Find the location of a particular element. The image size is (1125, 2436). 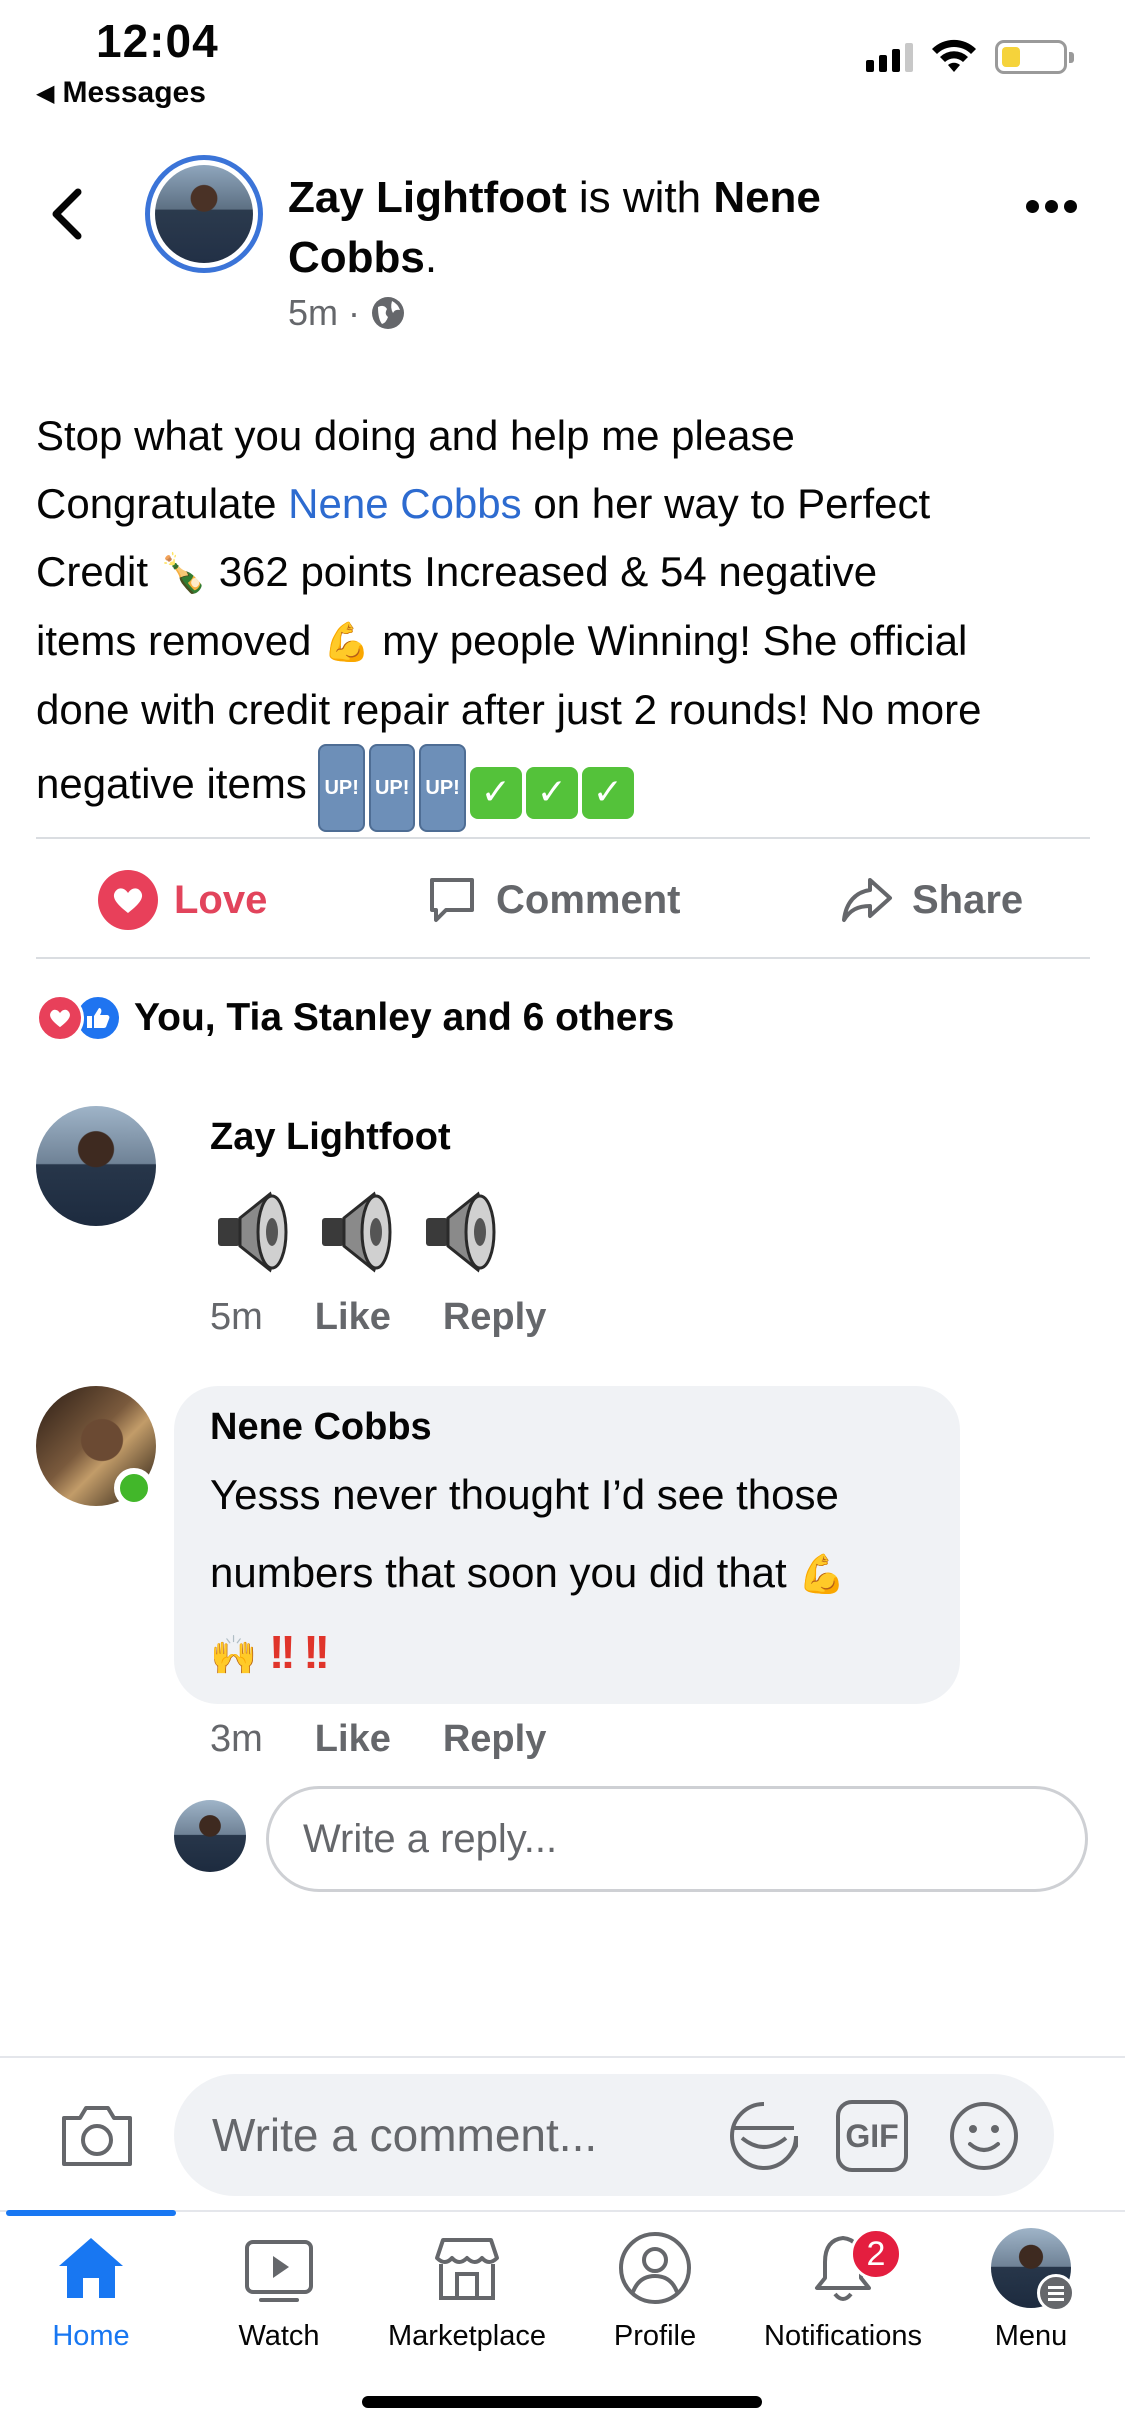

tab-label: Profile is located at coordinates (655, 2336).